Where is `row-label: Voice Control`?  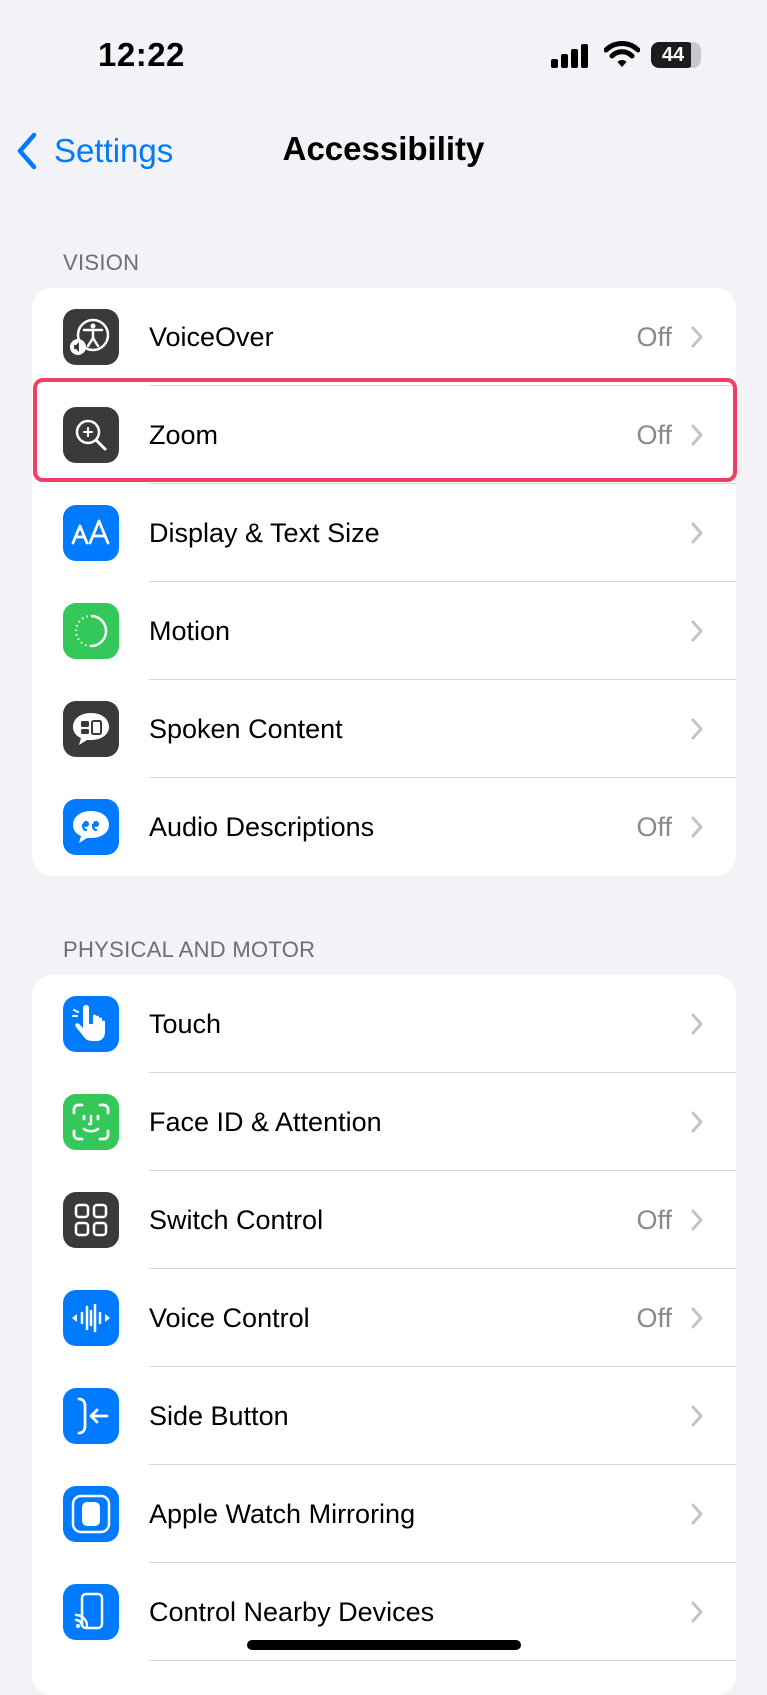 row-label: Voice Control is located at coordinates (229, 1317).